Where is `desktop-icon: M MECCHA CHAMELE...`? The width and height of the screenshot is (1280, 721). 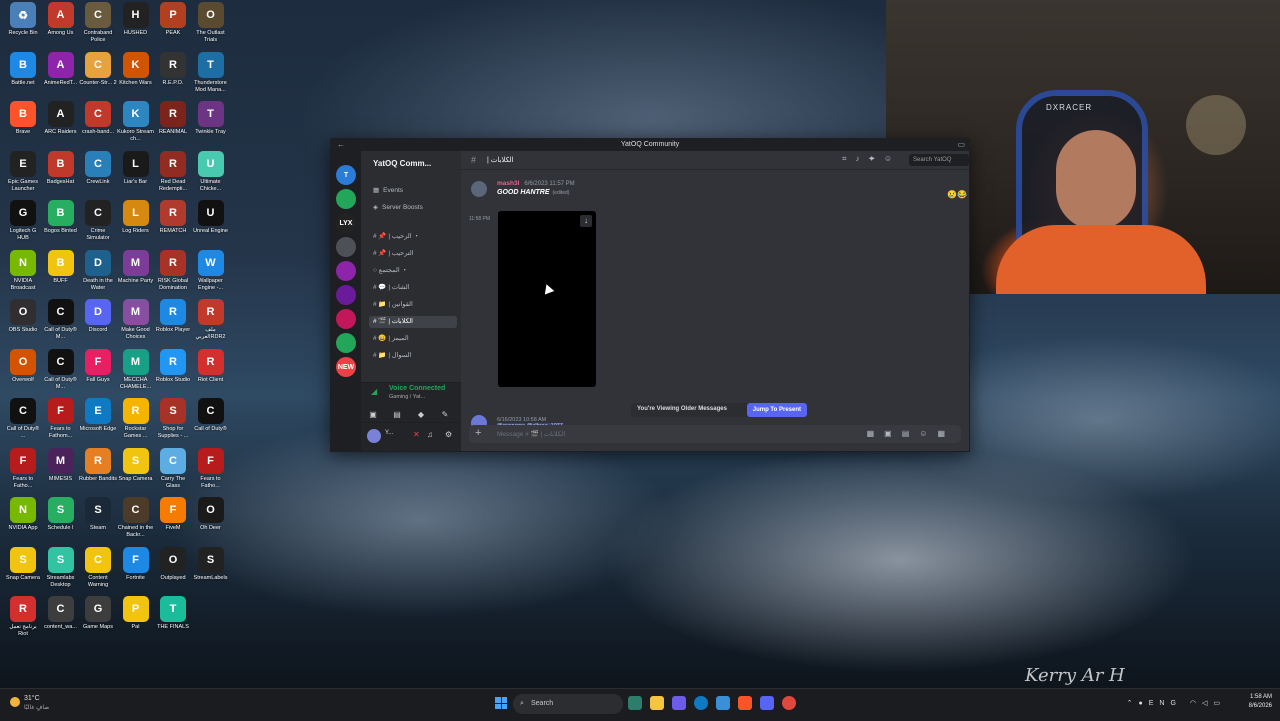
desktop-icon: M MECCHA CHAMELE... is located at coordinates (136, 369).